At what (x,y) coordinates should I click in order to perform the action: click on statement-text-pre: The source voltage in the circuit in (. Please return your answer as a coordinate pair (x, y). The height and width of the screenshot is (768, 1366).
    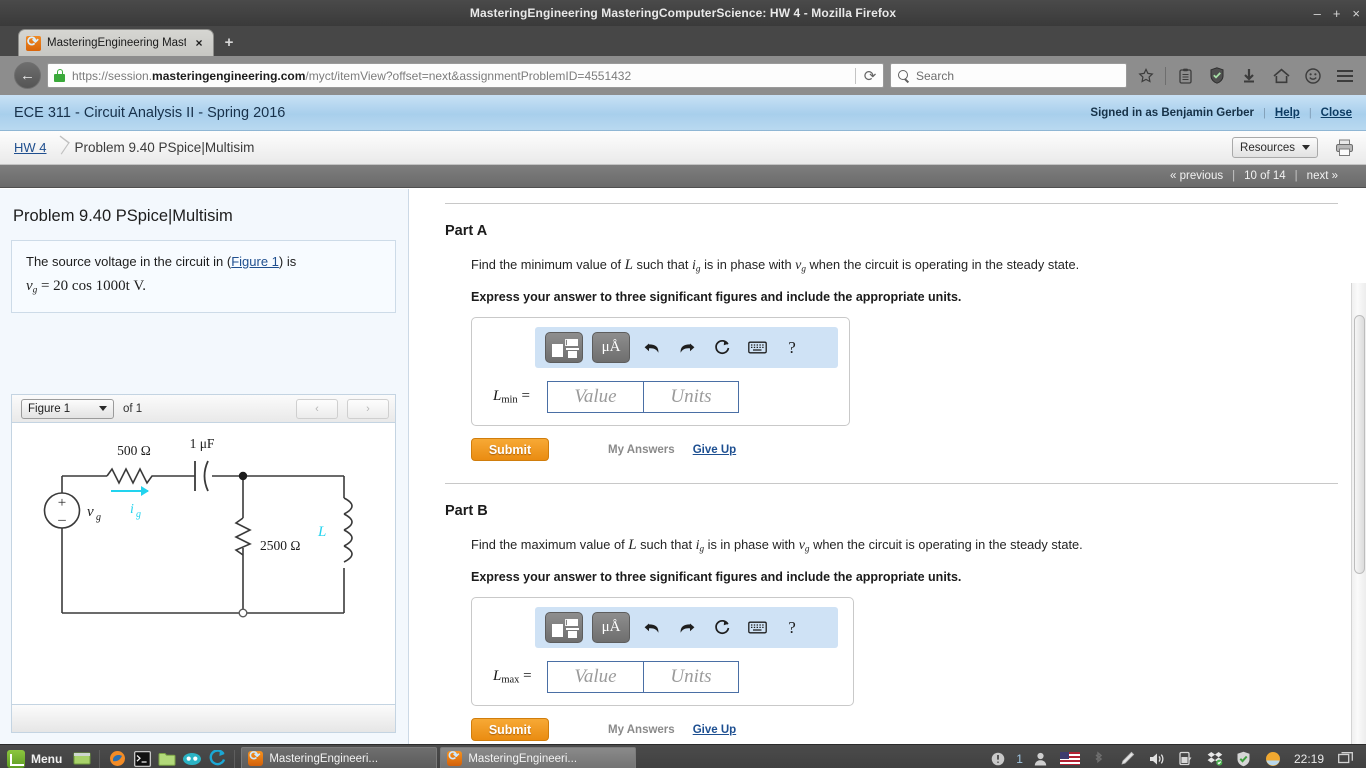
    Looking at the image, I should click on (129, 261).